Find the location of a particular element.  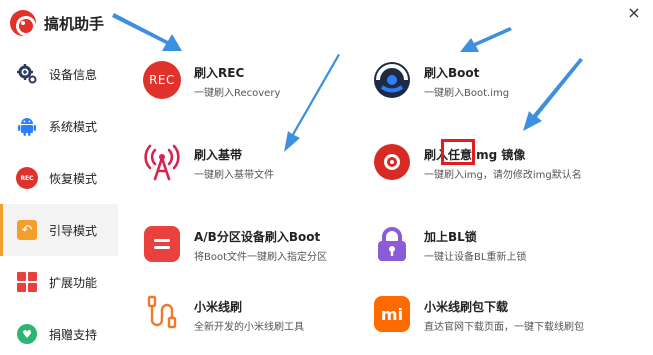

grid-icon is located at coordinates (27, 282).